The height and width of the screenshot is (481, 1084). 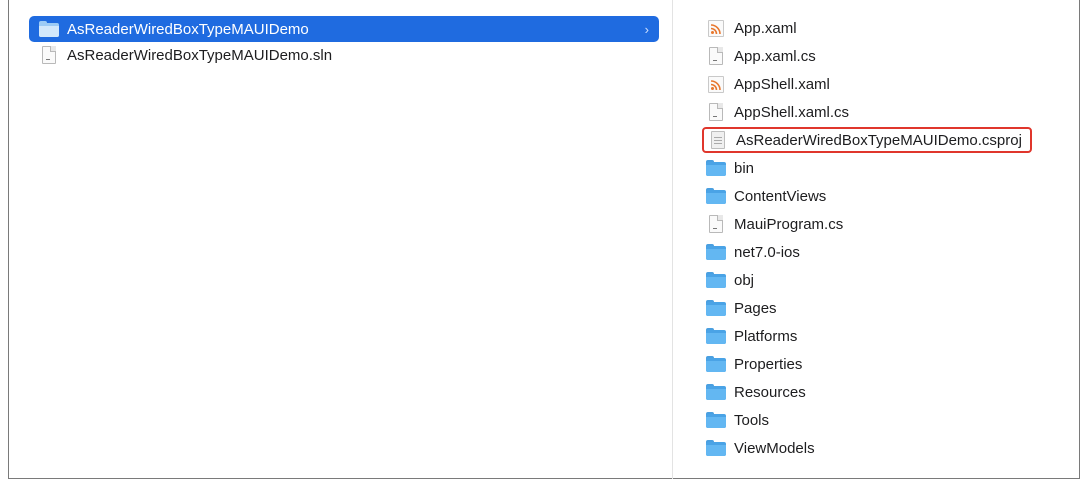 I want to click on list-item: ContentViews, so click(x=895, y=196).